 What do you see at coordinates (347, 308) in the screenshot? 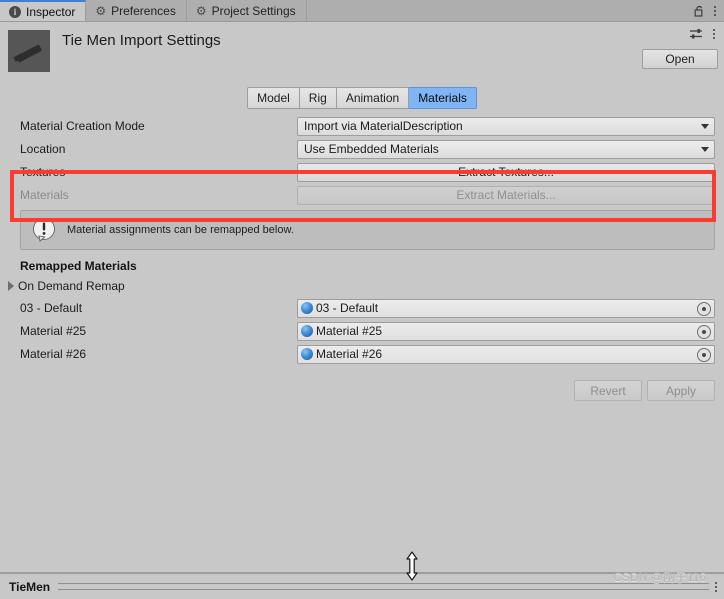
I see `remap-row-0-value: 03 - Default` at bounding box center [347, 308].